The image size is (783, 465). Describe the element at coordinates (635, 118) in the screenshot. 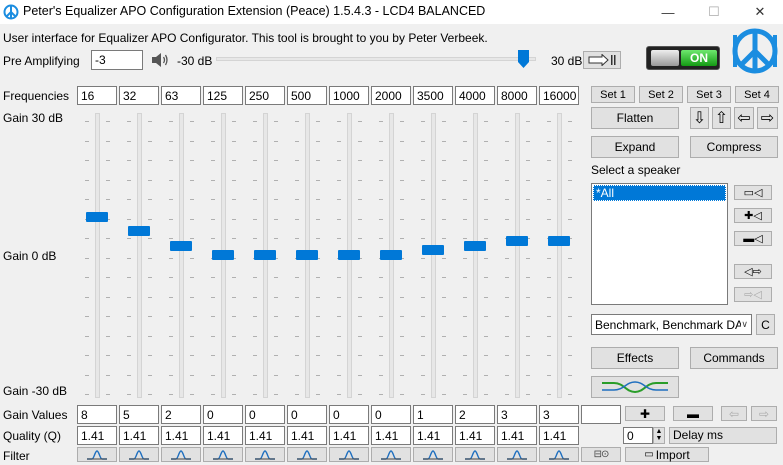

I see `flatten-button: Flatten` at that location.